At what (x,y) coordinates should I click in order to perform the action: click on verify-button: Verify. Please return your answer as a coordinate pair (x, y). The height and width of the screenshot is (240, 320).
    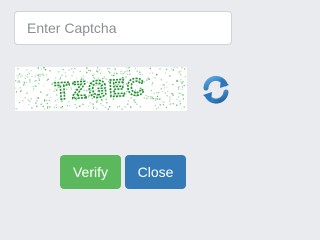
    Looking at the image, I should click on (90, 172).